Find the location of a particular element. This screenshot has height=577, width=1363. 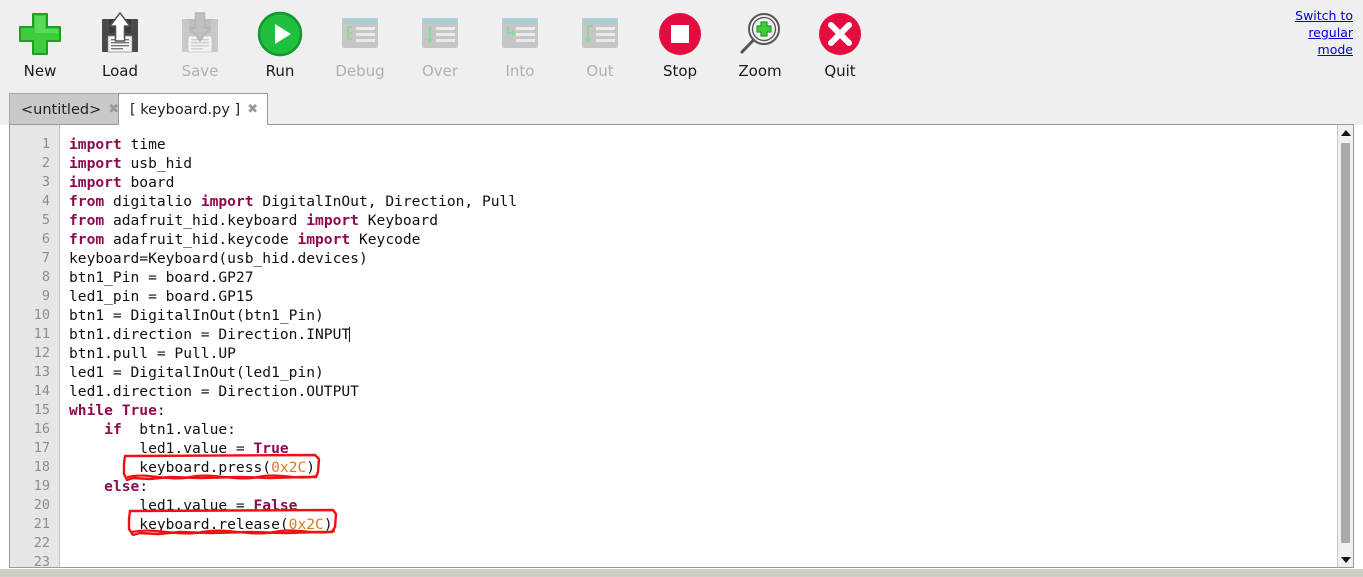

step-out-button-label: Out is located at coordinates (600, 71).